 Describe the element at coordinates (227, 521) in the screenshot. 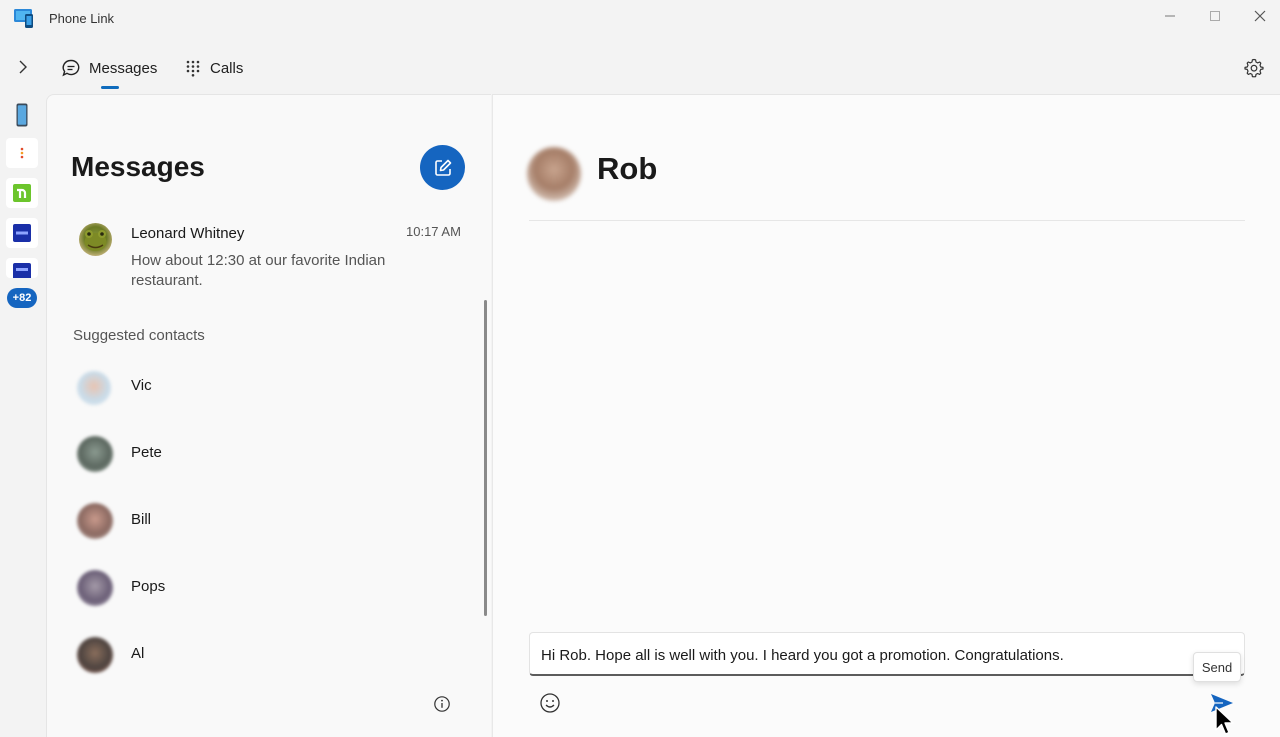

I see `contact-item: Bill` at that location.